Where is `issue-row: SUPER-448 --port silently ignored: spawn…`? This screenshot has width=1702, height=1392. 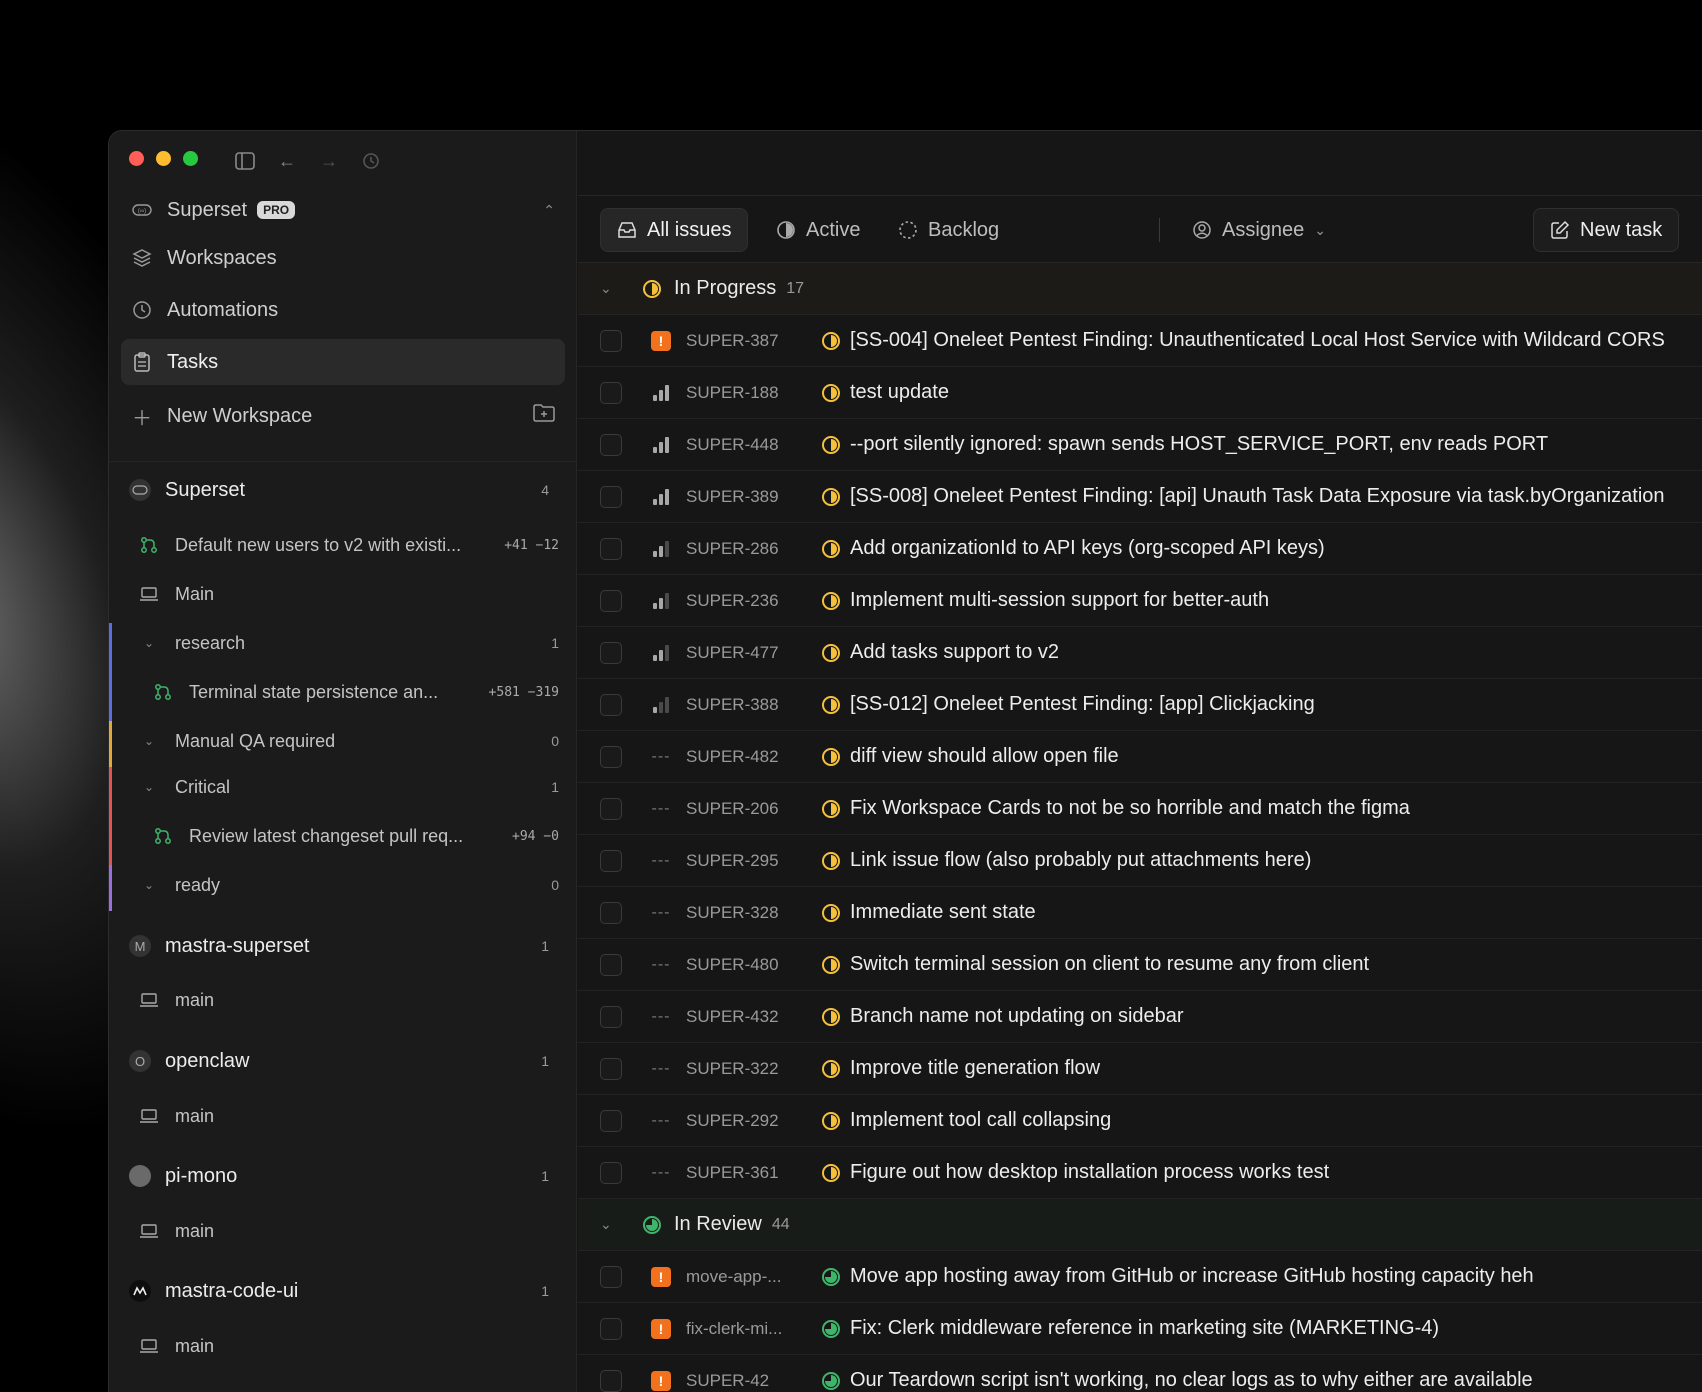
issue-row: SUPER-448 --port silently ignored: spawn… is located at coordinates (1140, 445).